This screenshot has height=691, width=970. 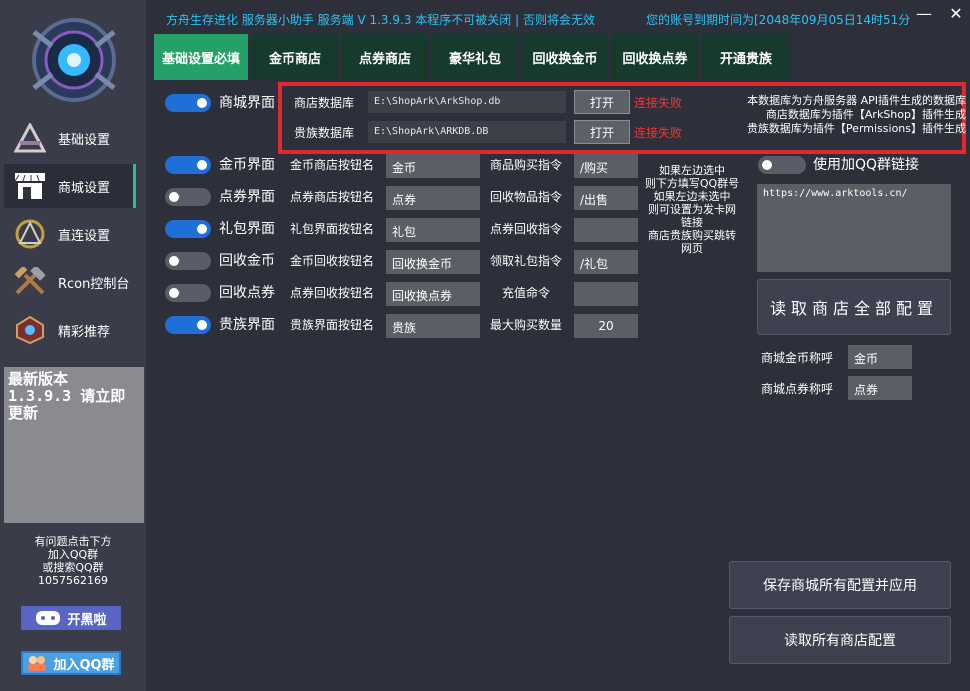 What do you see at coordinates (84, 332) in the screenshot?
I see `sidebar-item-label: 精彩推荐` at bounding box center [84, 332].